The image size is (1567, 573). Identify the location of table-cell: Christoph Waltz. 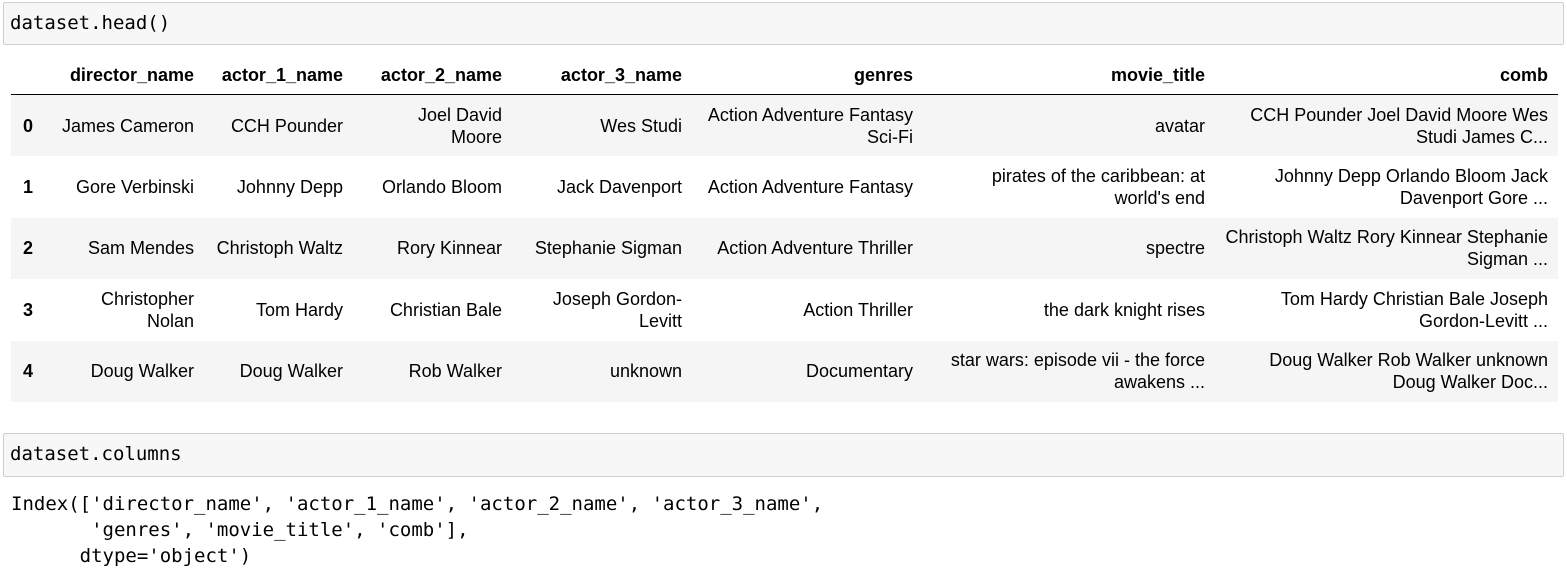
(279, 248).